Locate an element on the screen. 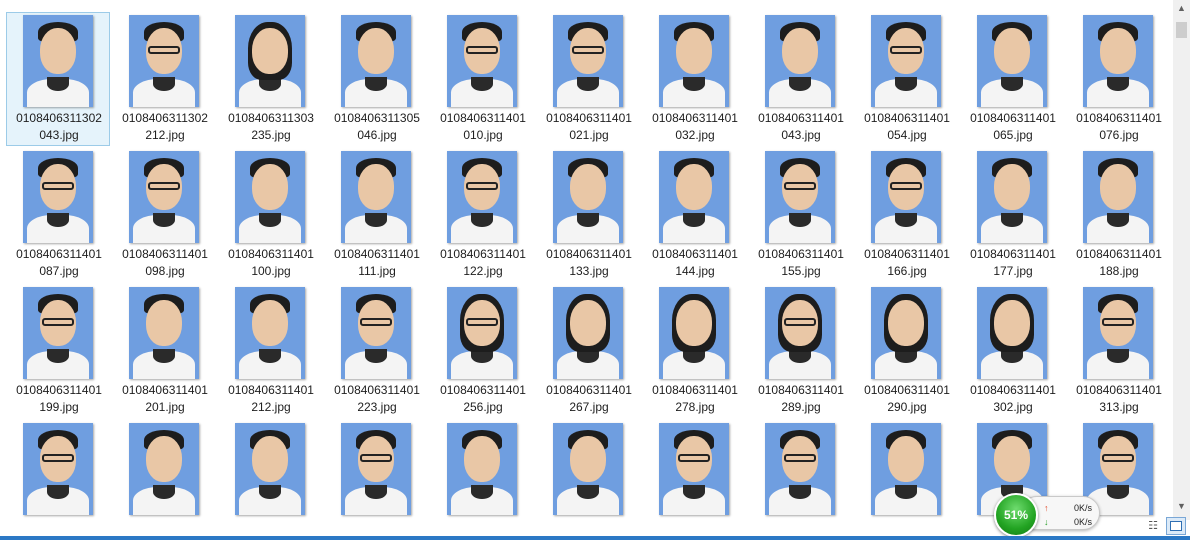  file-name-label: 0108406311401 133.jpg is located at coordinates (589, 262).